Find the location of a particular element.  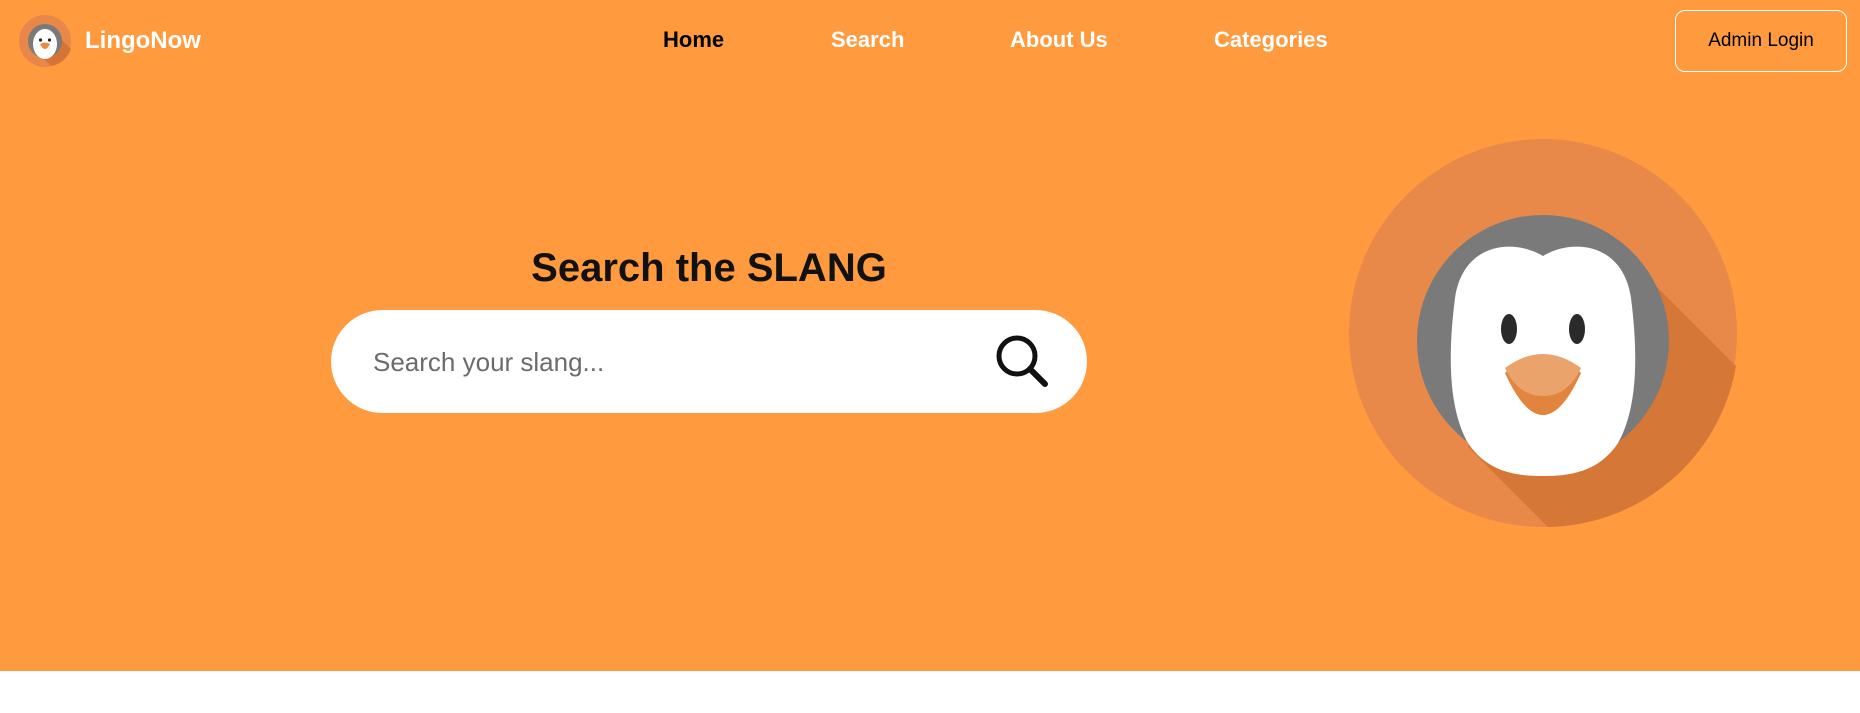

admin-login-button: Admin Login is located at coordinates (1761, 41).